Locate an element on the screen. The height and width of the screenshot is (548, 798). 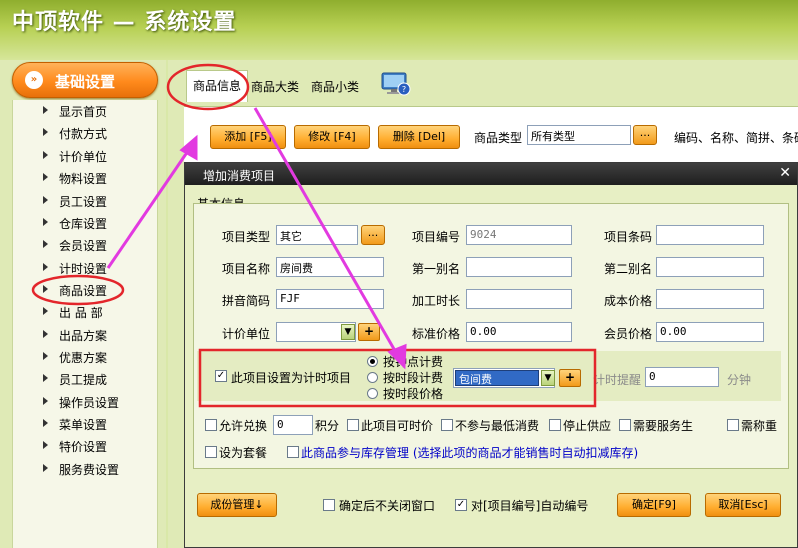
ingredient-management-button: 成份管理↓ is located at coordinates (237, 505).